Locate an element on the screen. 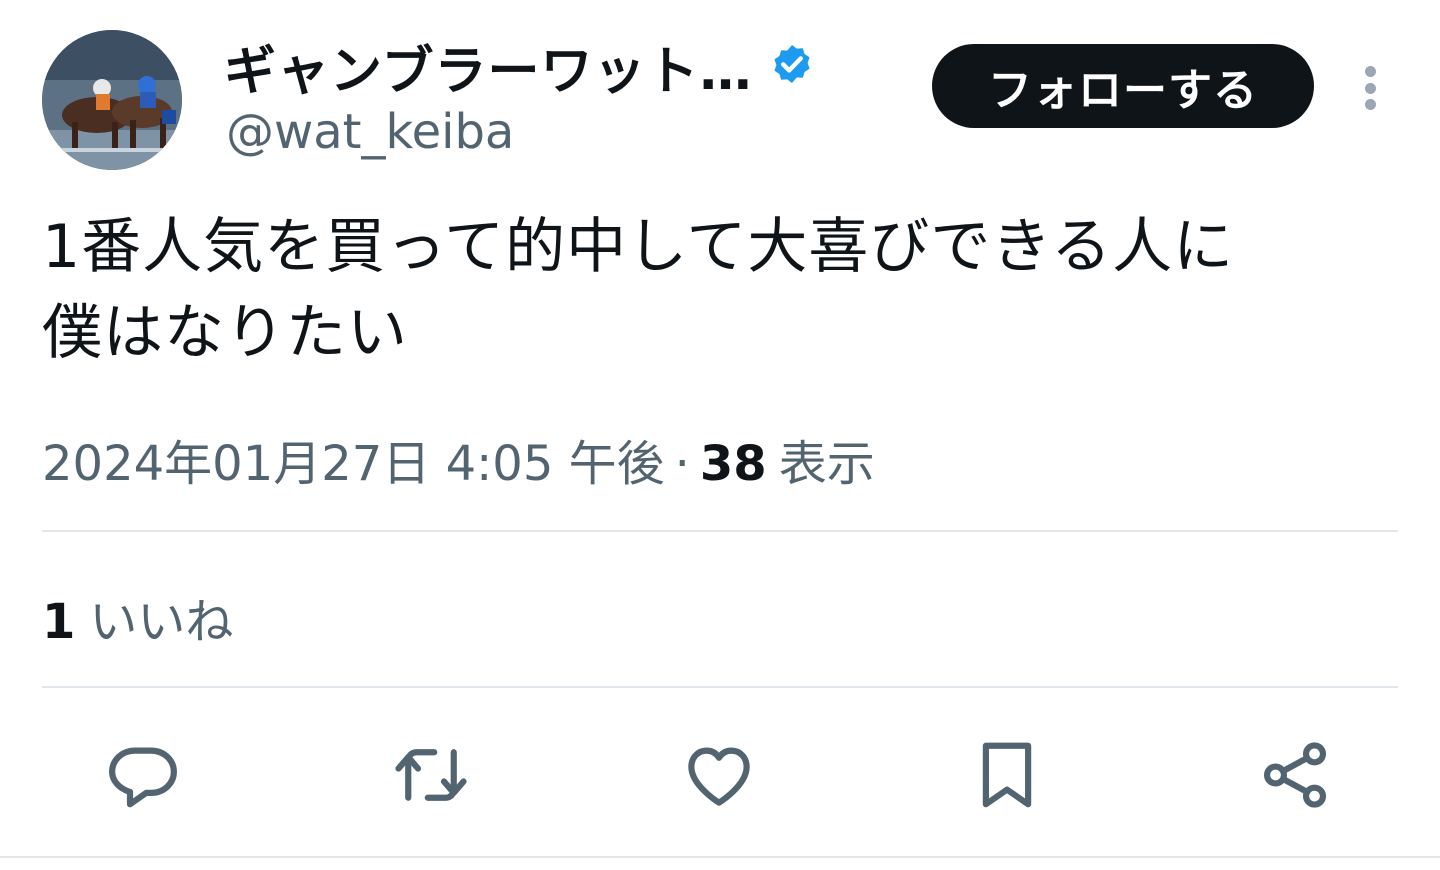 Image resolution: width=1440 pixels, height=870 pixels. like-button is located at coordinates (719, 775).